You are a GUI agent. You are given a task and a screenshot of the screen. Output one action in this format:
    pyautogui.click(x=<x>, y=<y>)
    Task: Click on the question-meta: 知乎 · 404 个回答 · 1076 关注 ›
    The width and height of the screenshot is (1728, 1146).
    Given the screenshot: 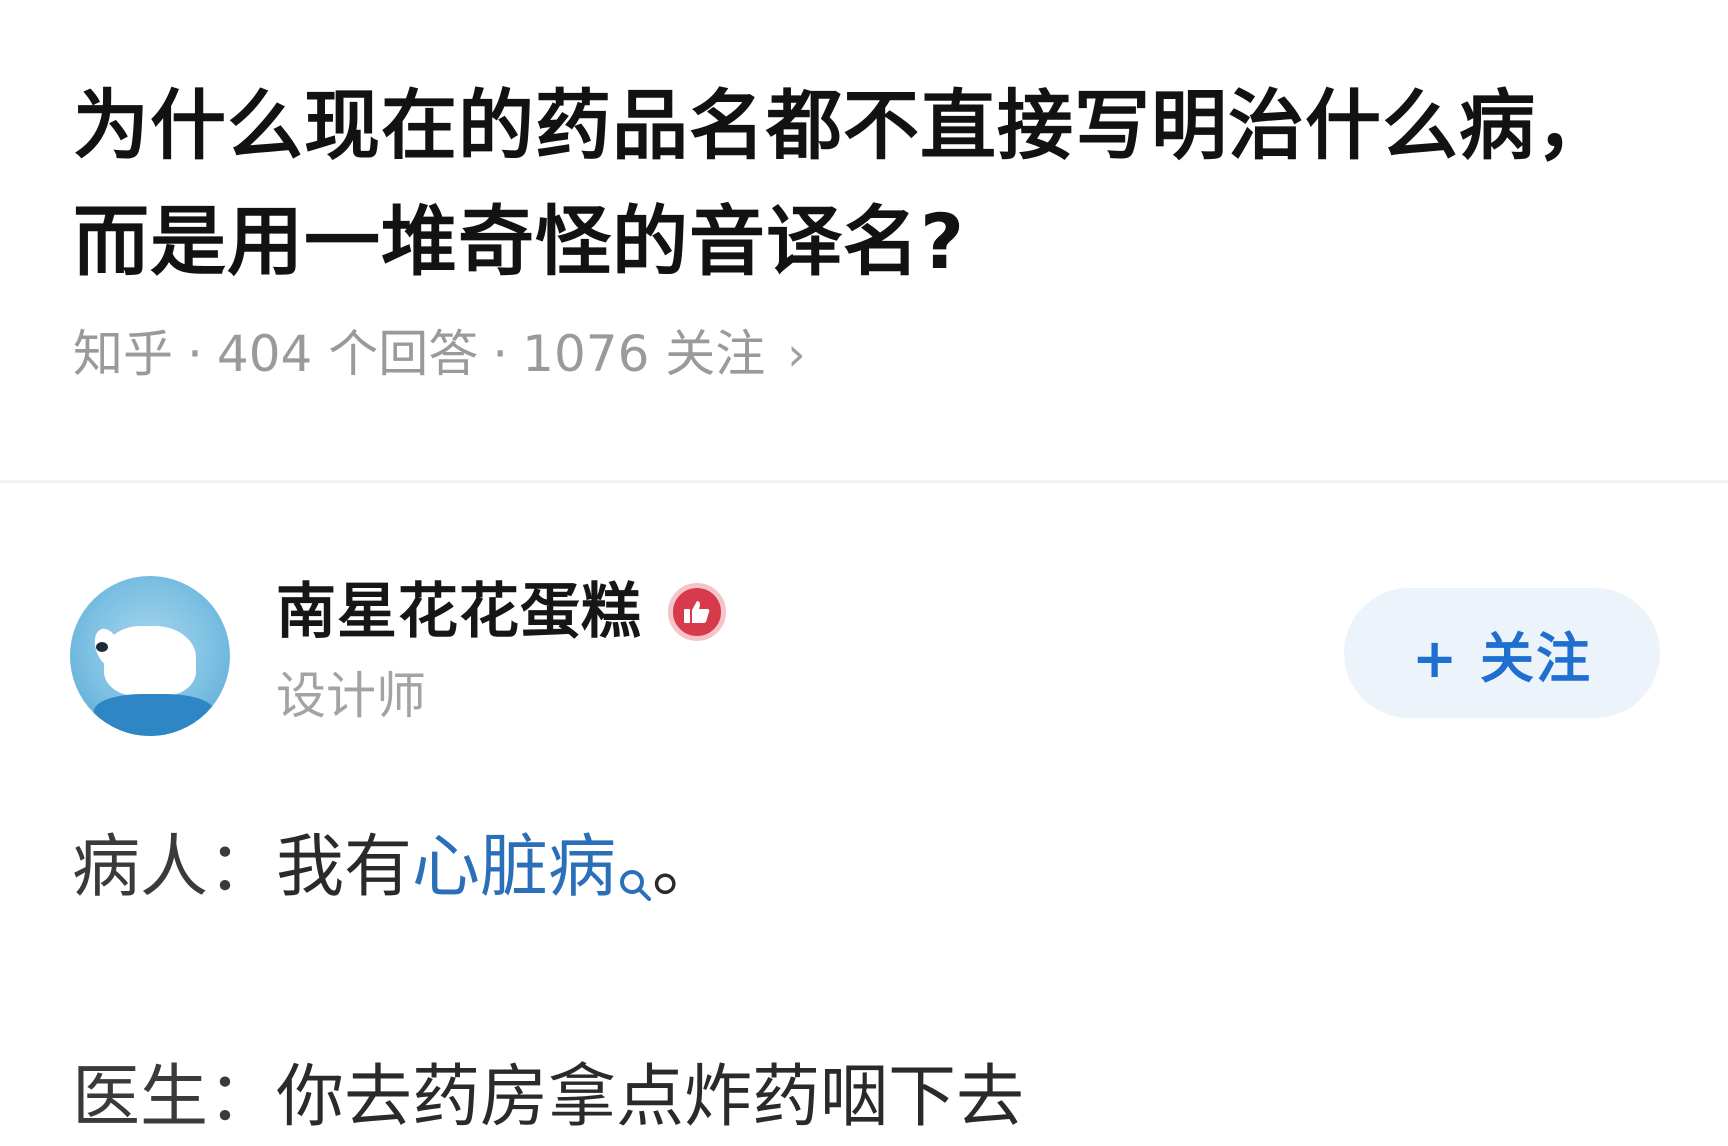 What is the action you would take?
    pyautogui.click(x=853, y=354)
    